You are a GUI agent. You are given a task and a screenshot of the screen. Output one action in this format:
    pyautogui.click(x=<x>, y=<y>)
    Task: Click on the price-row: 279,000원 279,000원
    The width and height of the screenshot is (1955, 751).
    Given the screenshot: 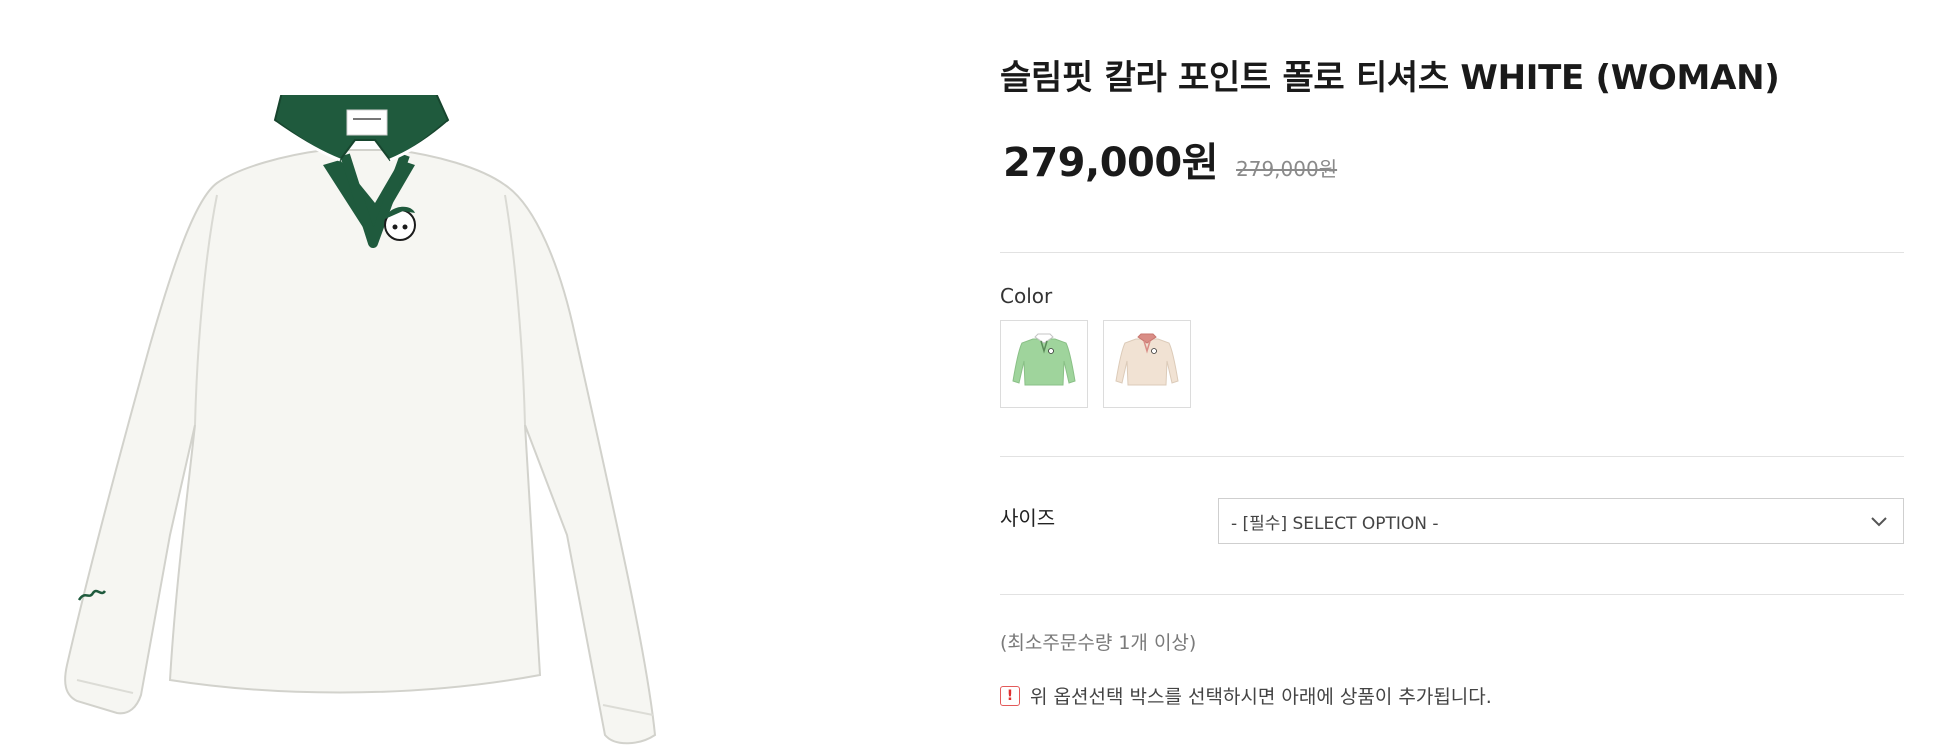 What is the action you would take?
    pyautogui.click(x=1170, y=159)
    